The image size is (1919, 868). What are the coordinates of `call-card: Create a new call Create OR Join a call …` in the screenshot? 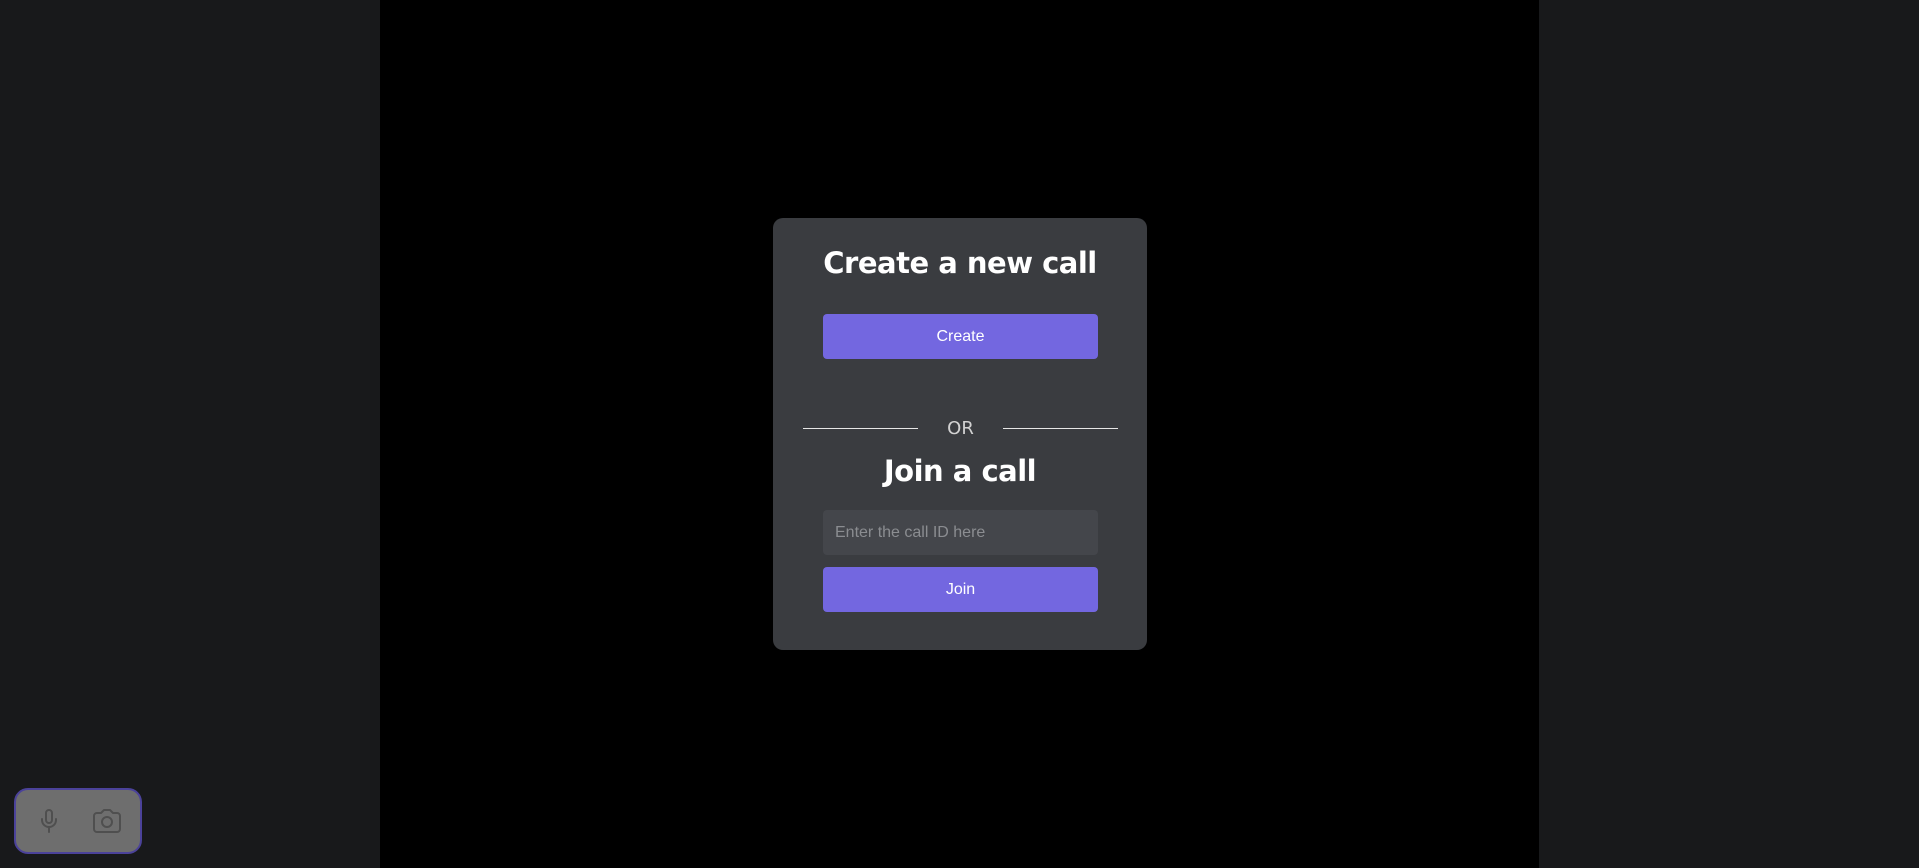 It's located at (960, 434).